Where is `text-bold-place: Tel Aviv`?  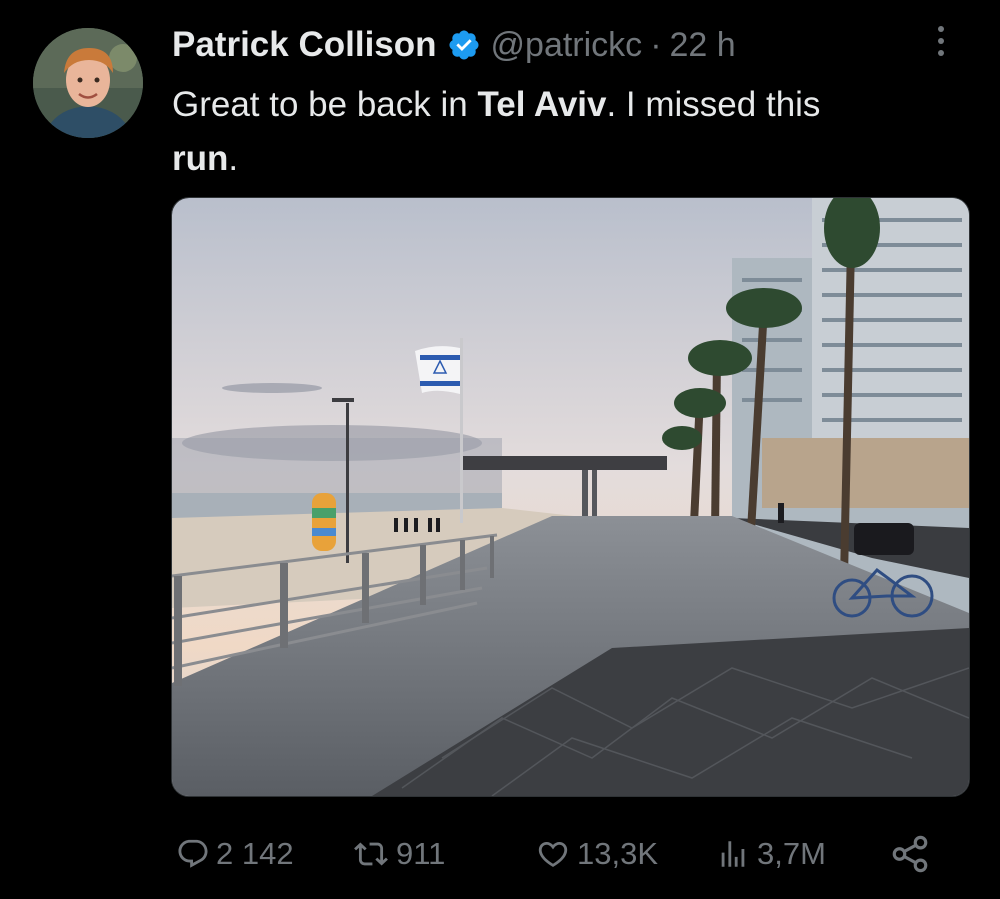
text-bold-place: Tel Aviv is located at coordinates (542, 104).